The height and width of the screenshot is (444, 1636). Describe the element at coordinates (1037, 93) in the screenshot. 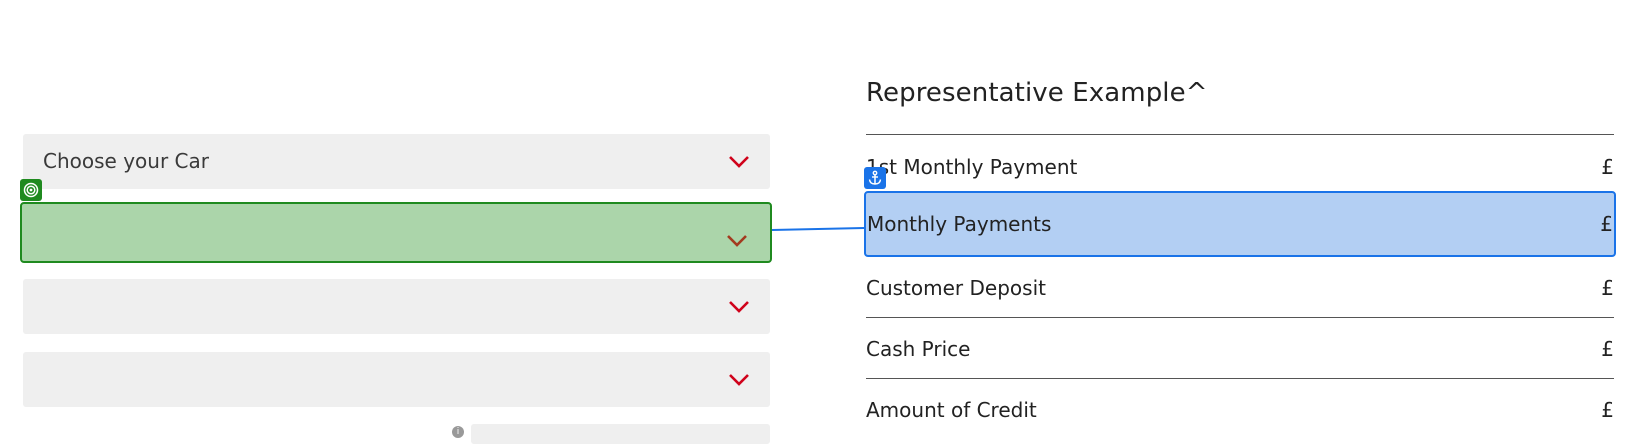

I see `page-title: Representative Example^` at that location.